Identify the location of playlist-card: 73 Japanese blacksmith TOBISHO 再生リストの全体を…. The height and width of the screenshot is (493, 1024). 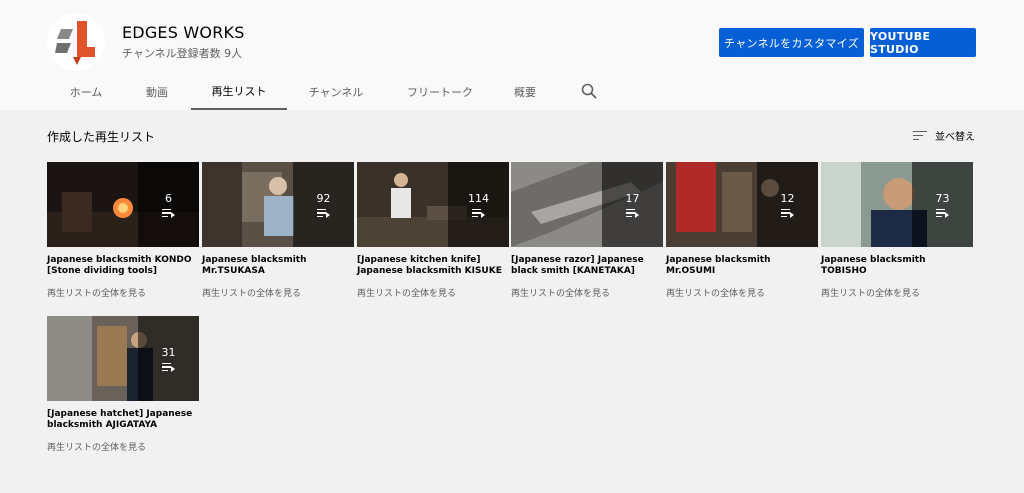
(897, 230).